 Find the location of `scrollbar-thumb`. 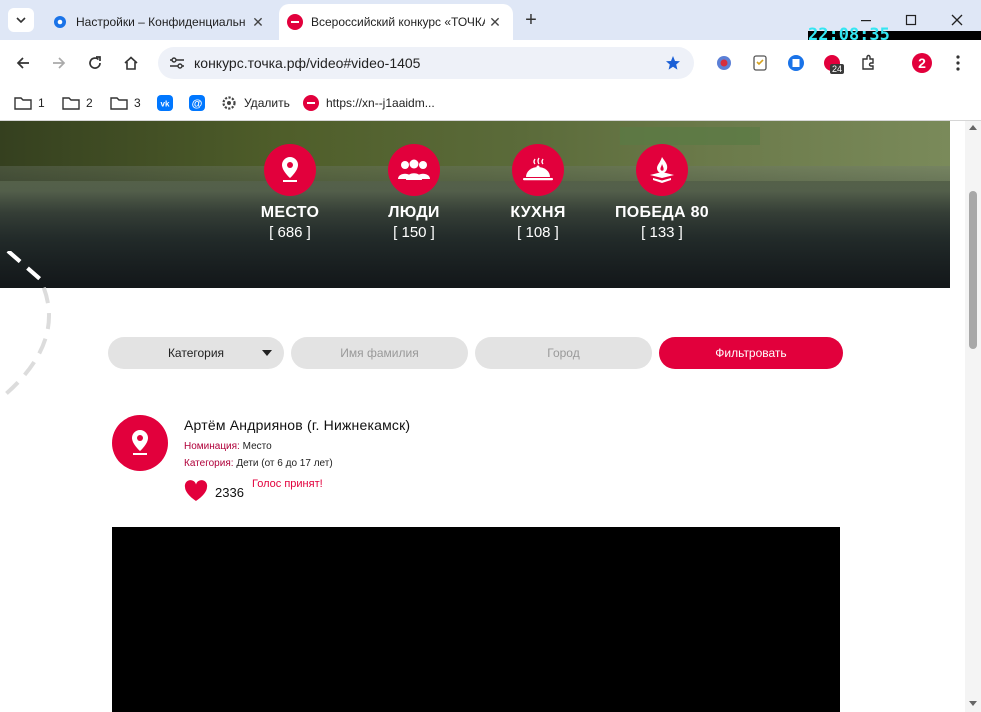

scrollbar-thumb is located at coordinates (973, 270).